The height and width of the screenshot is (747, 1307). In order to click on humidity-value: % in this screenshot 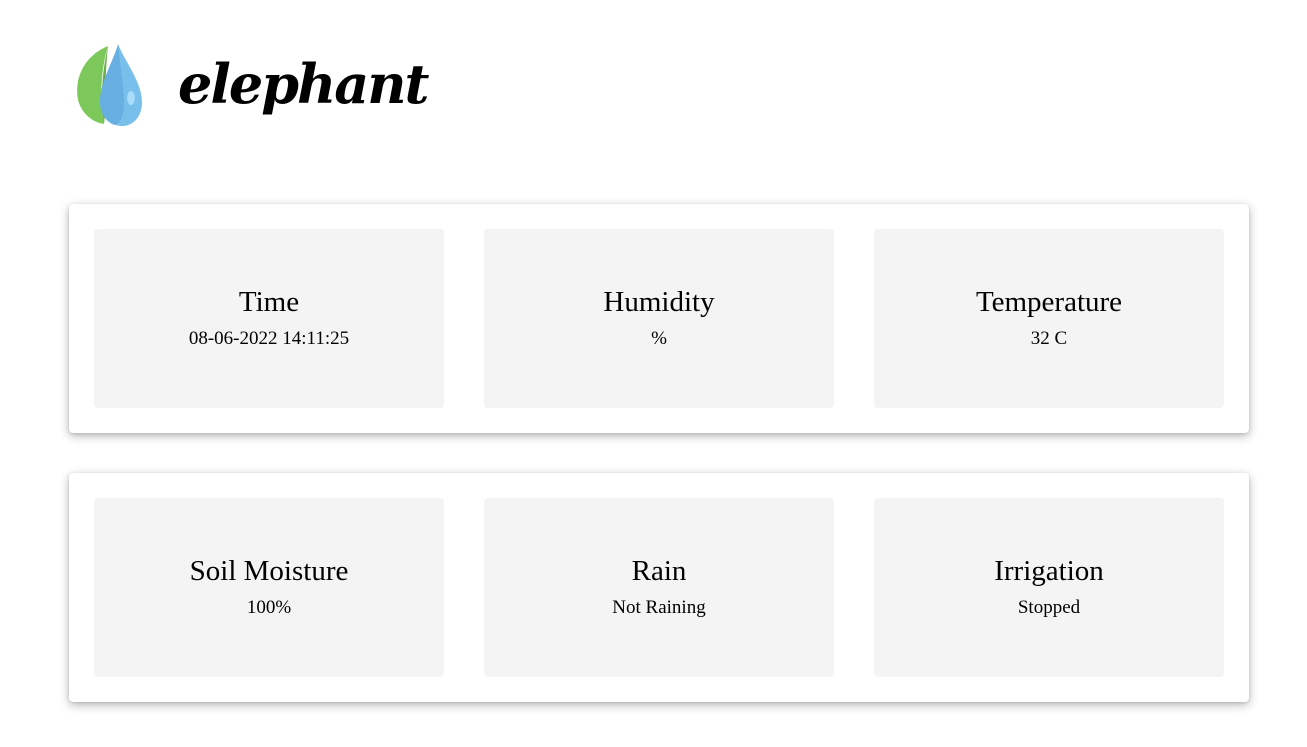, I will do `click(659, 338)`.